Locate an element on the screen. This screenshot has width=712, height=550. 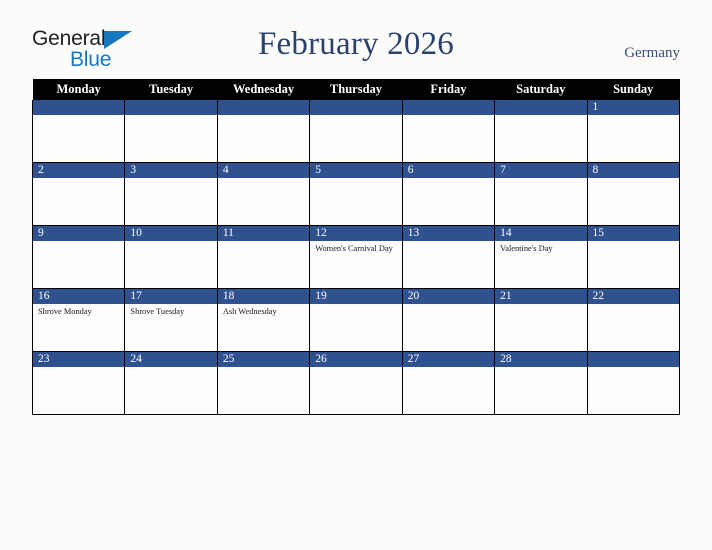
calendar-day-cell: 7 is located at coordinates (541, 194).